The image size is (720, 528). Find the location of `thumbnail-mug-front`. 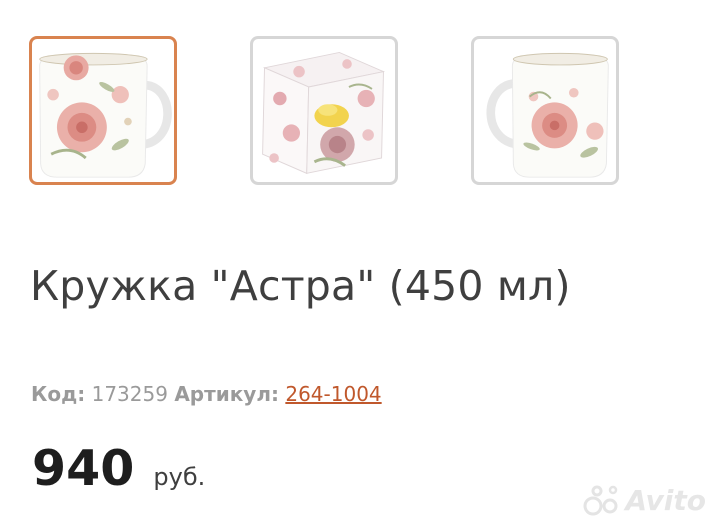

thumbnail-mug-front is located at coordinates (103, 110).